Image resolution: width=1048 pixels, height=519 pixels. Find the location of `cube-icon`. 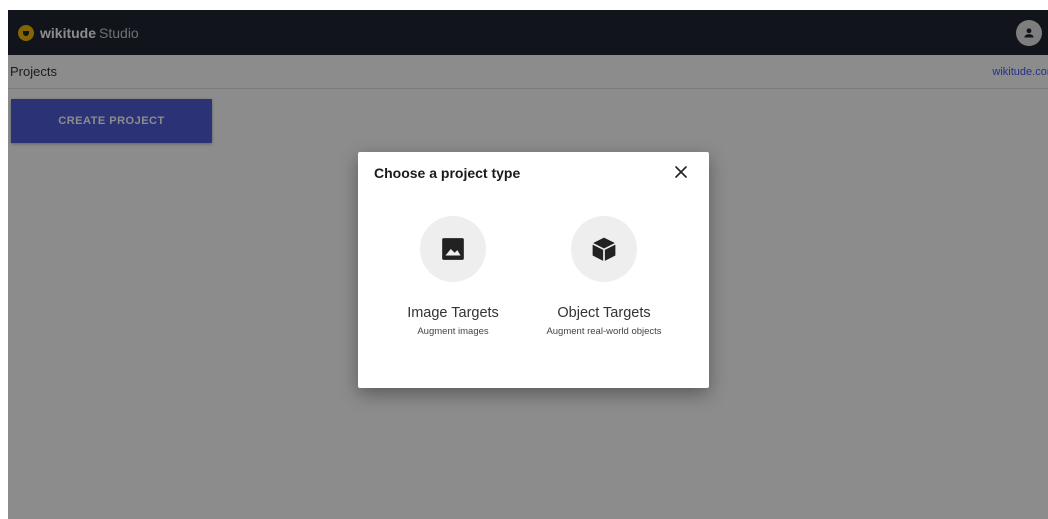

cube-icon is located at coordinates (604, 249).